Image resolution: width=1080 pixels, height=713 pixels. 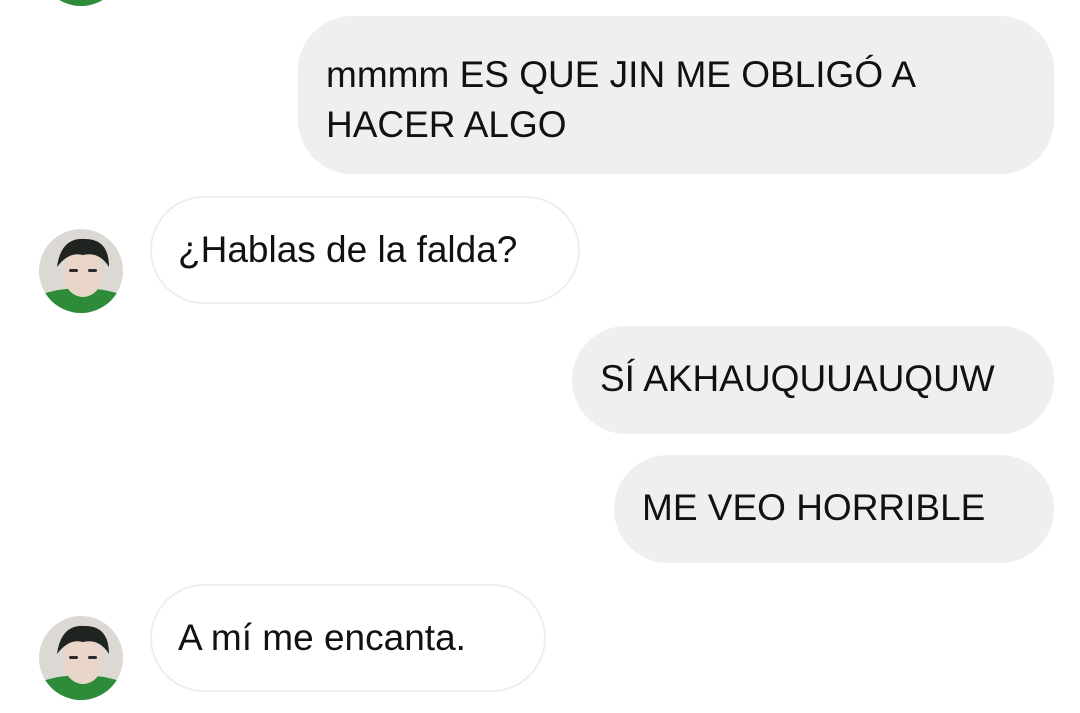 What do you see at coordinates (797, 378) in the screenshot?
I see `message-text: SÍ AKHAUQUUAUQUW` at bounding box center [797, 378].